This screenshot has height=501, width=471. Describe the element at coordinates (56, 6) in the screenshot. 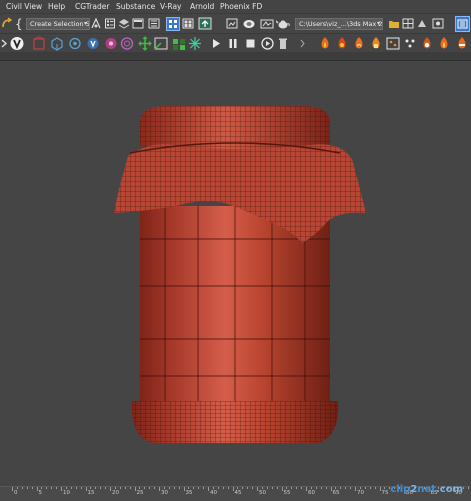

I see `menu-item-help: Help` at that location.